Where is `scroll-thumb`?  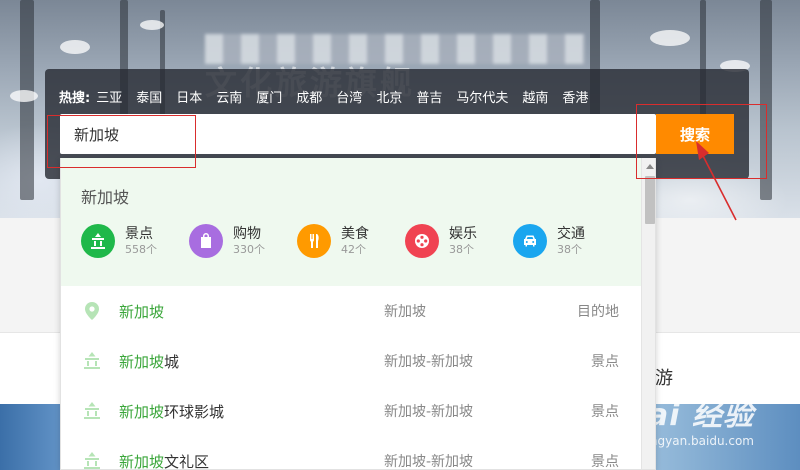
scroll-thumb is located at coordinates (650, 200).